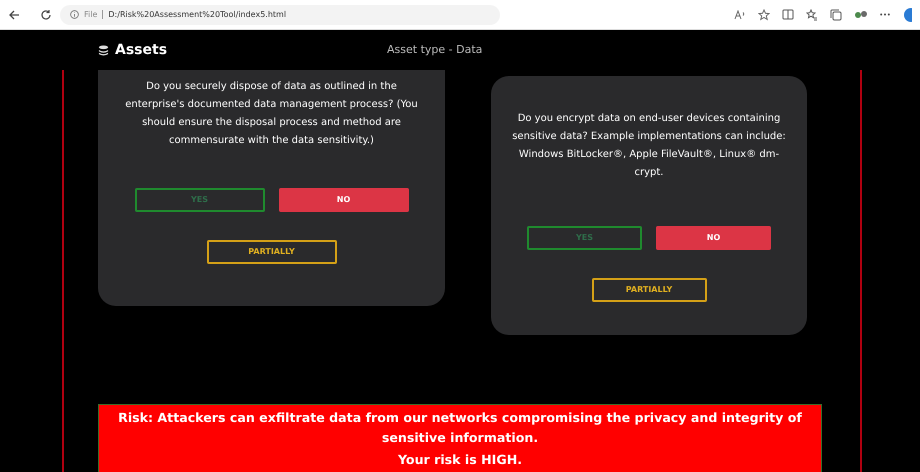 The height and width of the screenshot is (472, 920). Describe the element at coordinates (91, 14) in the screenshot. I see `file-label: File` at that location.